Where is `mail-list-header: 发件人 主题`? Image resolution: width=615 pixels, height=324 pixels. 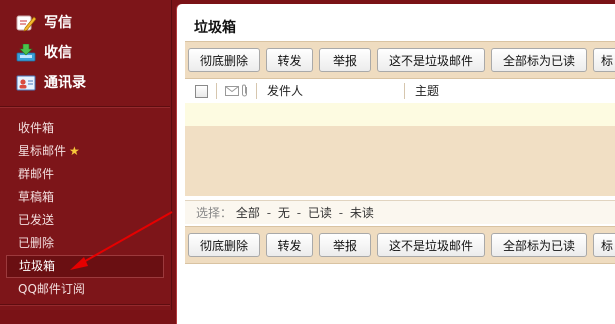
mail-list-header: 发件人 主题 is located at coordinates (400, 91).